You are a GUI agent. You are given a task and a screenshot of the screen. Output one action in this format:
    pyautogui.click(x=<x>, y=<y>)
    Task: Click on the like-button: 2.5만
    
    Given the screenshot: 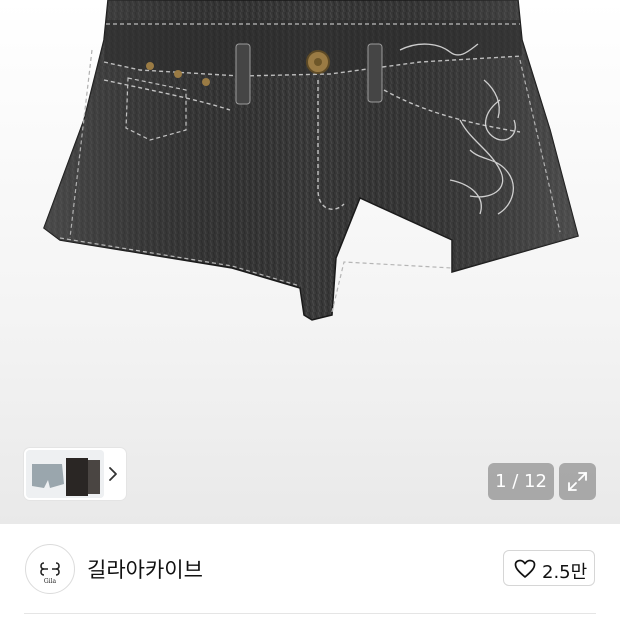 What is the action you would take?
    pyautogui.click(x=549, y=568)
    